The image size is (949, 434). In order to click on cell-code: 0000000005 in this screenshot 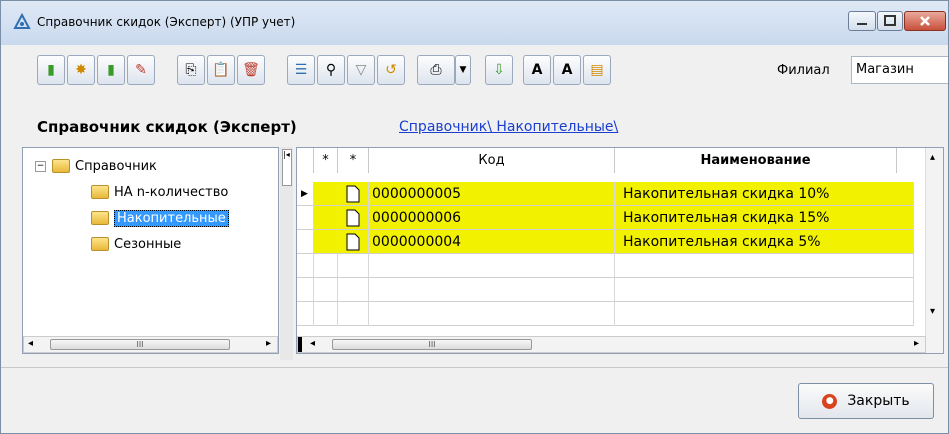, I will do `click(492, 194)`.